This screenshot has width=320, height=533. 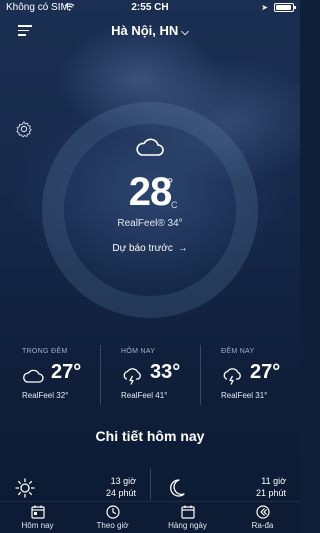 I want to click on forecast-link: Dự báo trước →, so click(x=150, y=248).